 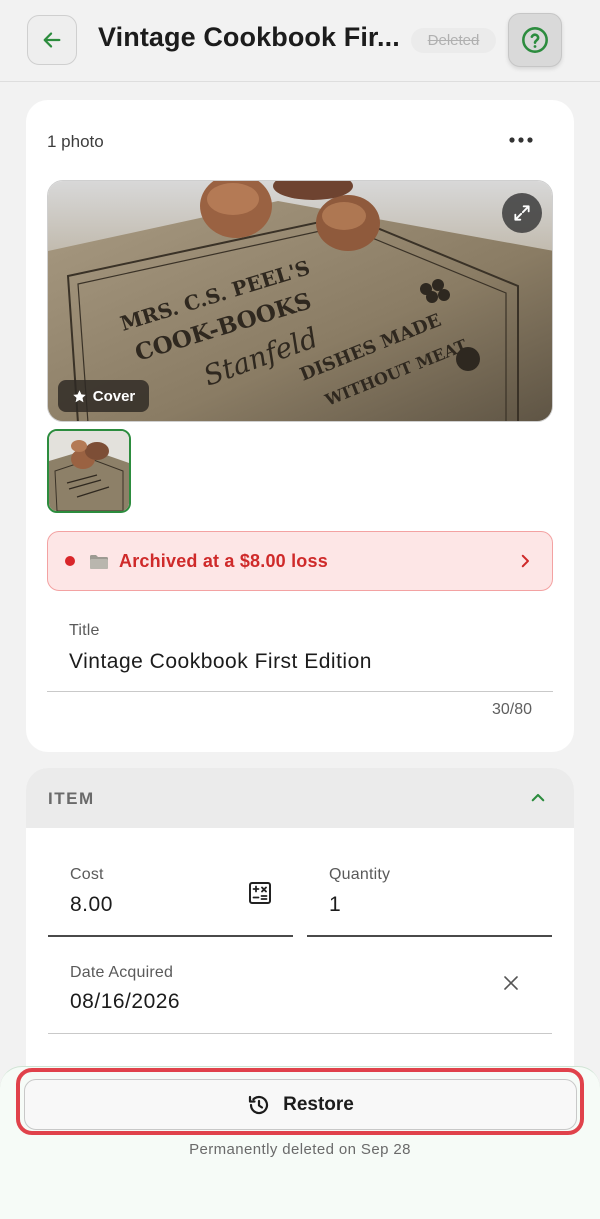 What do you see at coordinates (122, 972) in the screenshot?
I see `date-acquired-label: Date Acquired` at bounding box center [122, 972].